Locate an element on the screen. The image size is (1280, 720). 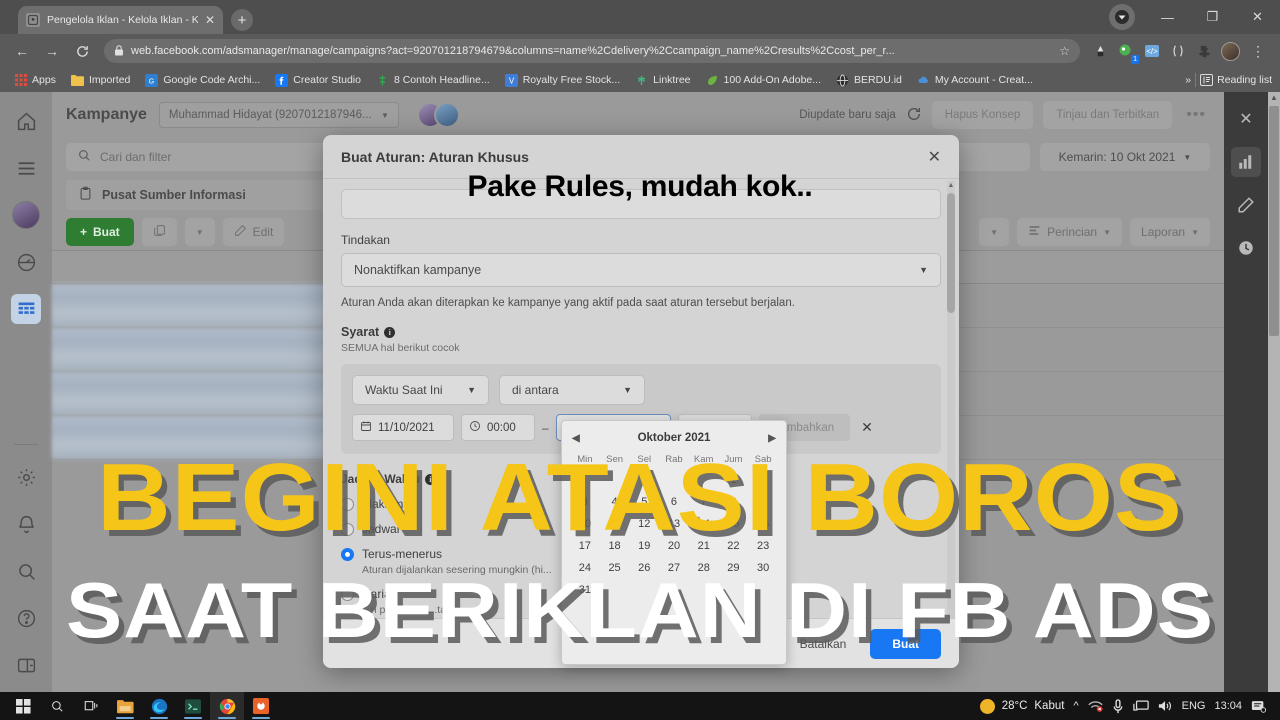
app-icon is located at coordinates (261, 706).